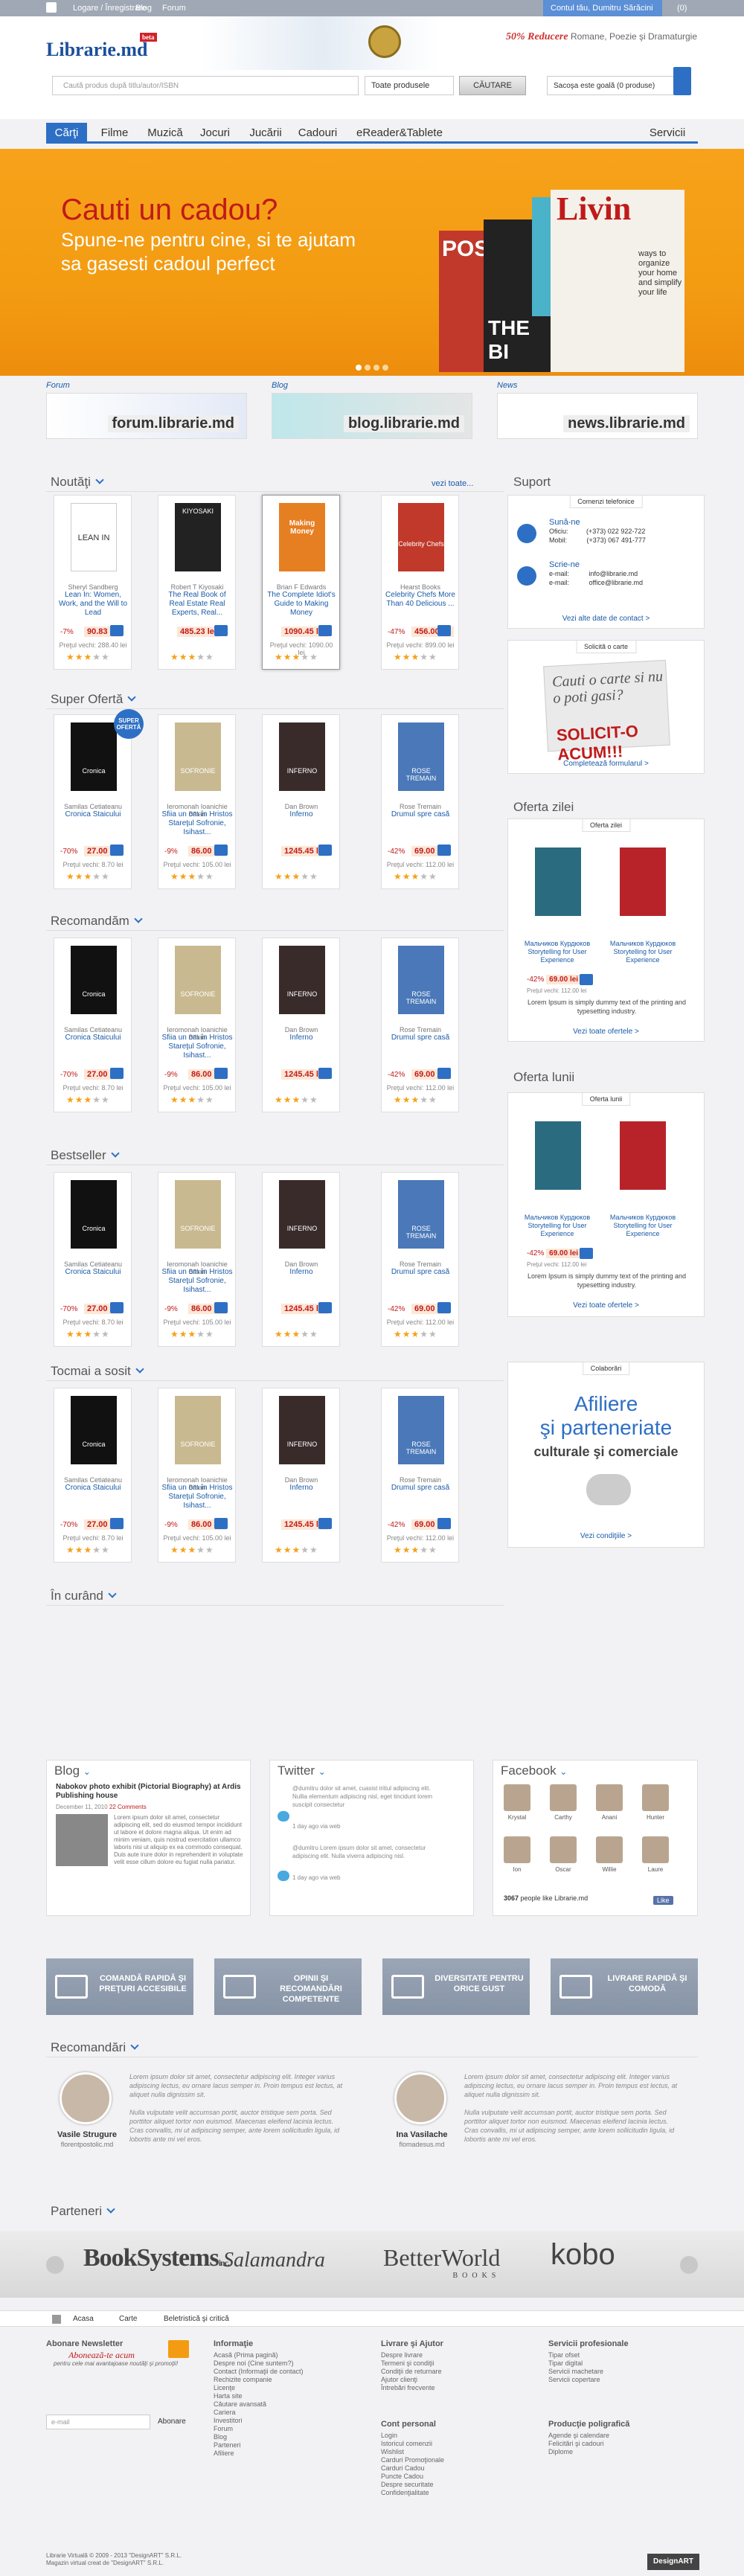 This screenshot has width=744, height=2576. I want to click on footer-link: Parteneri, so click(259, 2445).